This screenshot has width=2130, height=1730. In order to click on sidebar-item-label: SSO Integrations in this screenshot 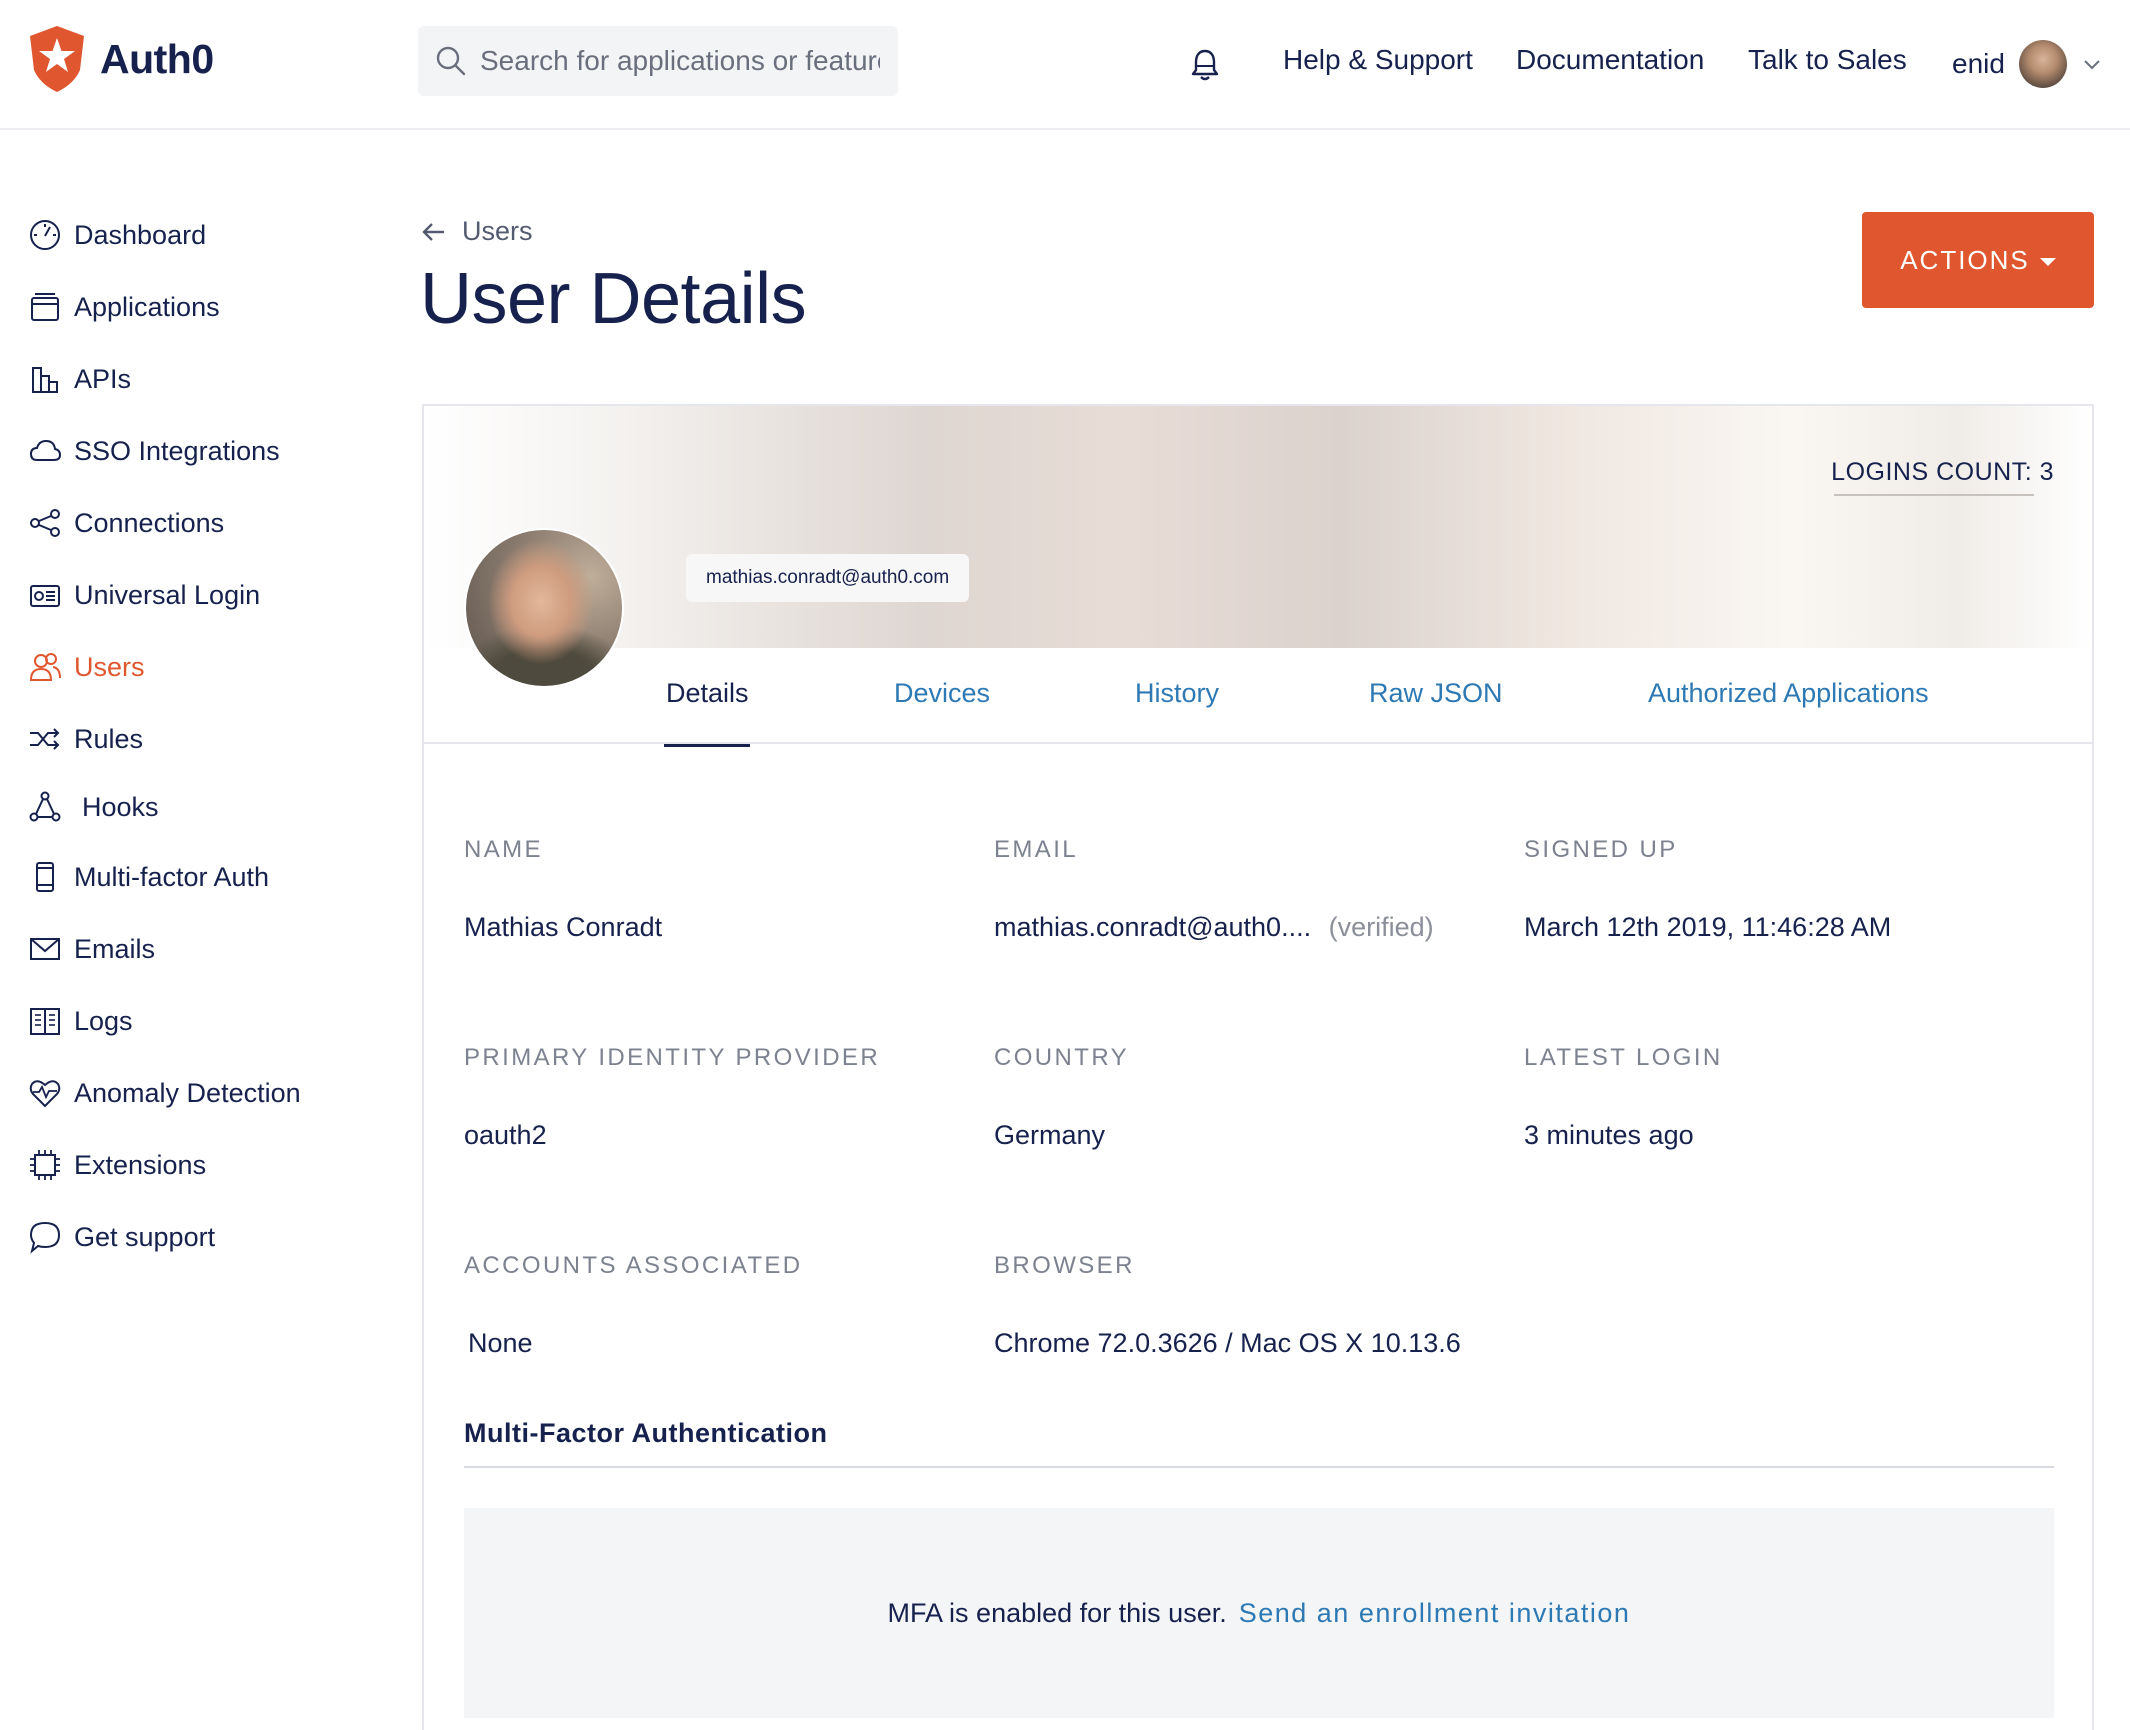, I will do `click(177, 450)`.